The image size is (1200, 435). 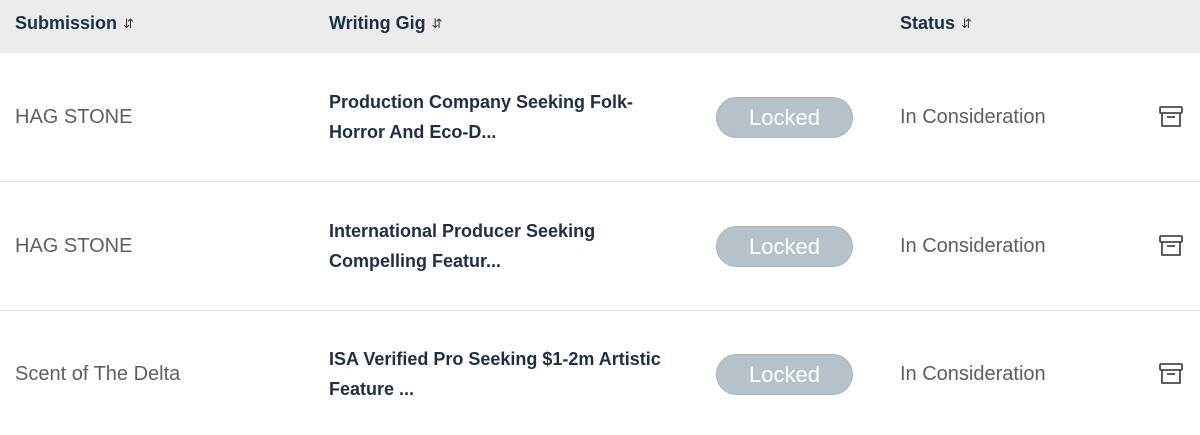 What do you see at coordinates (495, 359) in the screenshot?
I see `gig-title-line: ISA Verified Pro Seeking $1-2m Artistic` at bounding box center [495, 359].